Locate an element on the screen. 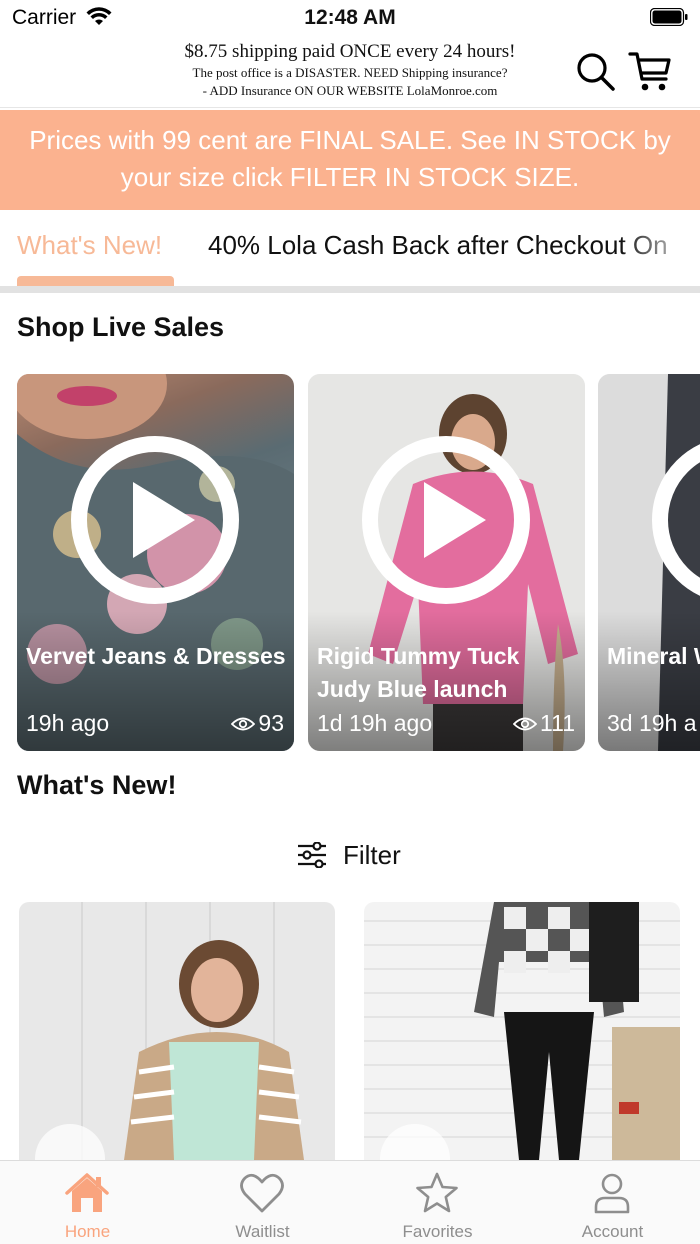 This screenshot has height=1244, width=700. bottom-tab-bar: Home Waitlist Favorites Account is located at coordinates (350, 1202).